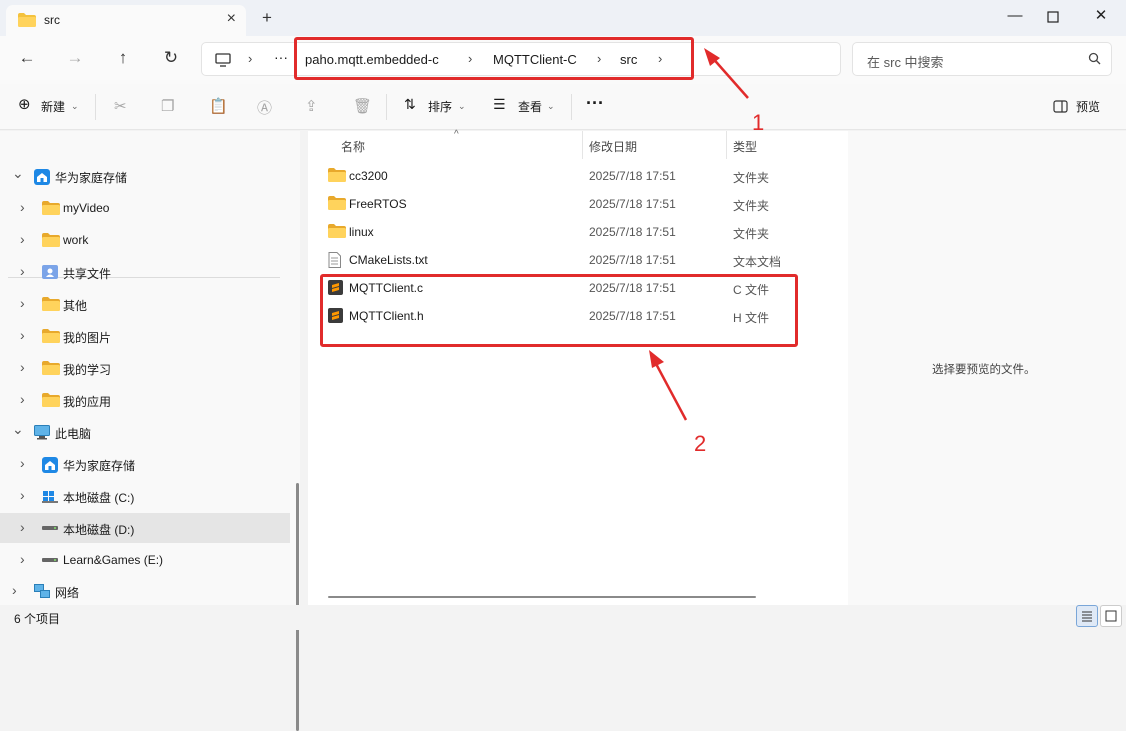  Describe the element at coordinates (758, 122) in the screenshot. I see `annotation-label-1: 1` at that location.